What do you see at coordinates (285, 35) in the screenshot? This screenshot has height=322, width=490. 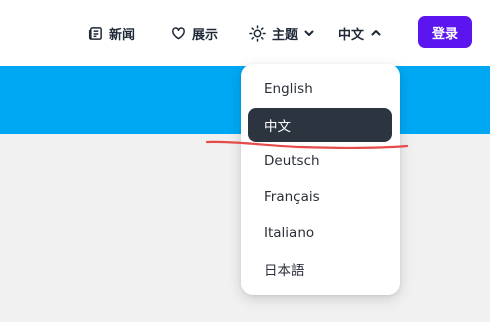 I see `theme-label: 主题` at bounding box center [285, 35].